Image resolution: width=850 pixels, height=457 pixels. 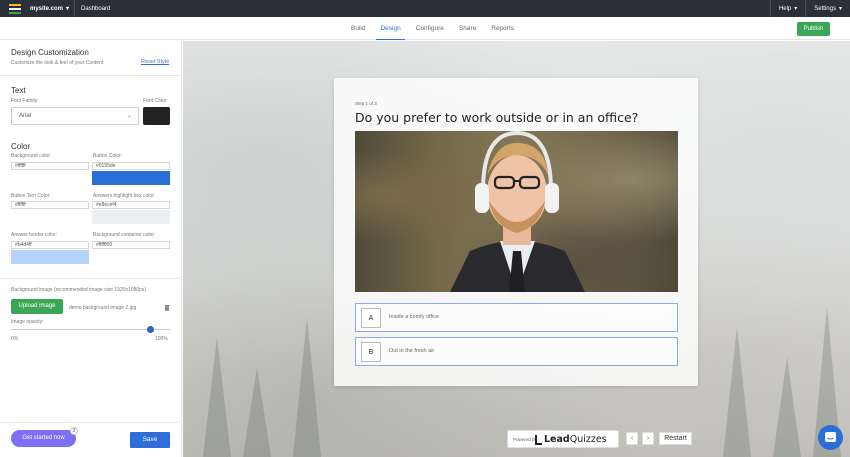 I want to click on next-button: ›, so click(x=648, y=438).